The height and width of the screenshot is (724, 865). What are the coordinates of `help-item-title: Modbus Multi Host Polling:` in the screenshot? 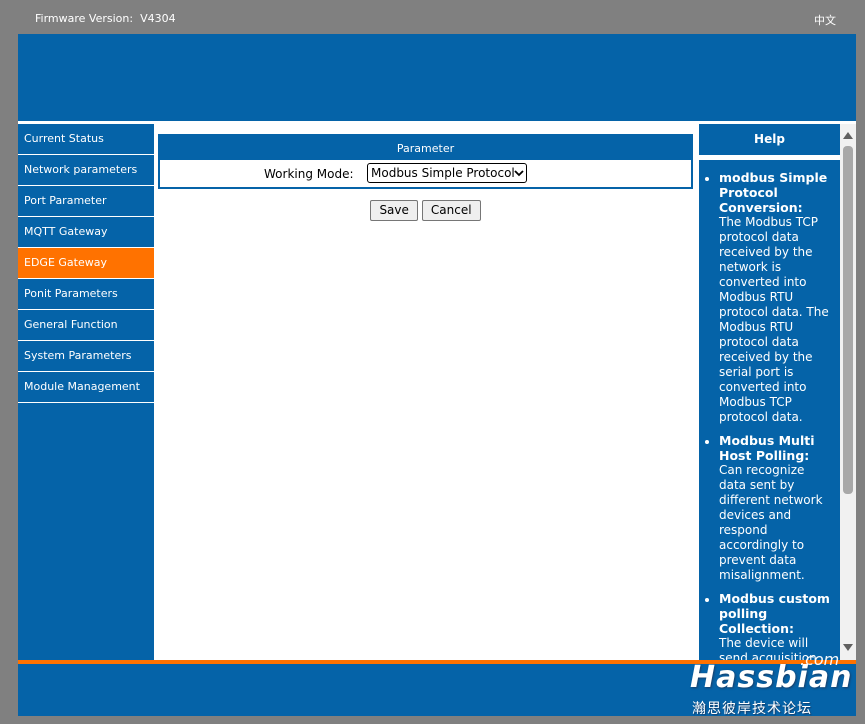 It's located at (767, 448).